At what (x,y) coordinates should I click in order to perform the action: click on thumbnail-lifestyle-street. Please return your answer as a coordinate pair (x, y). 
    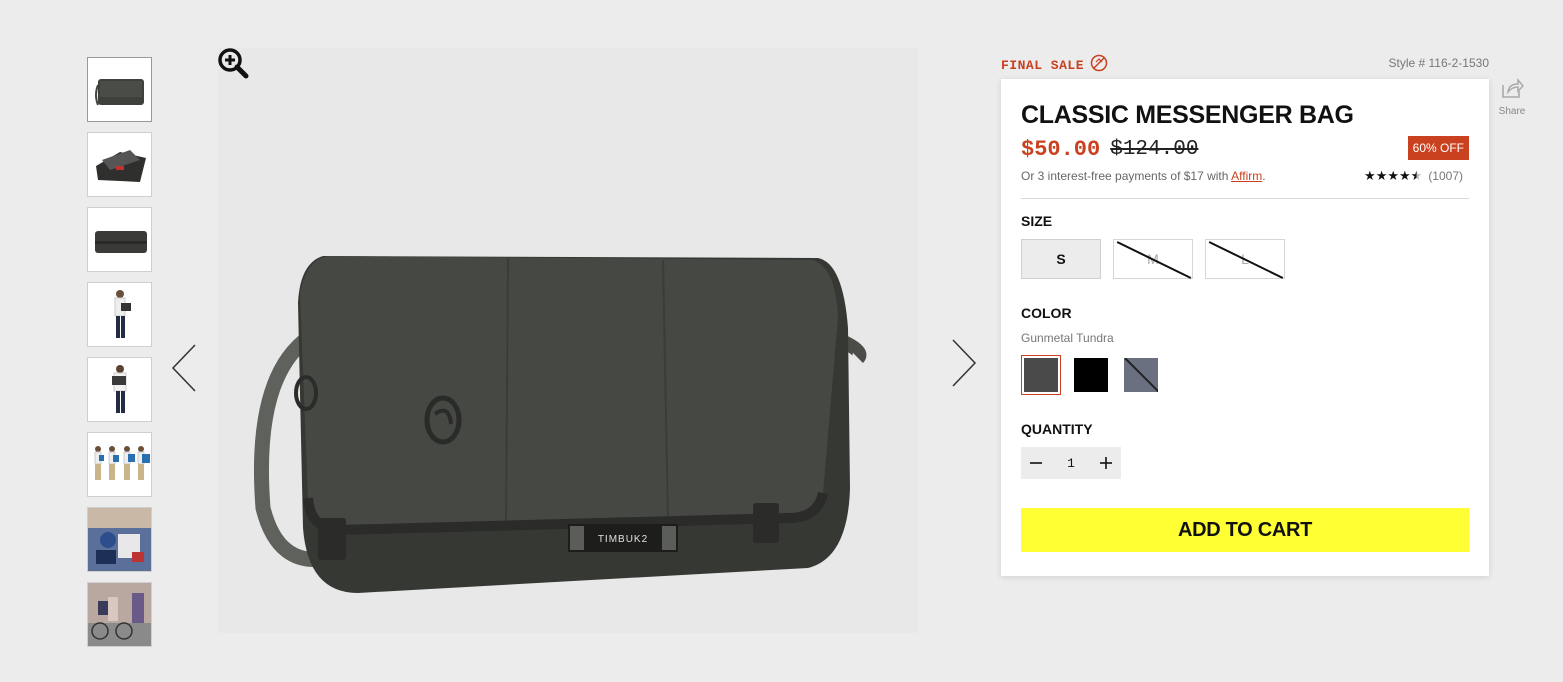
    Looking at the image, I should click on (119, 539).